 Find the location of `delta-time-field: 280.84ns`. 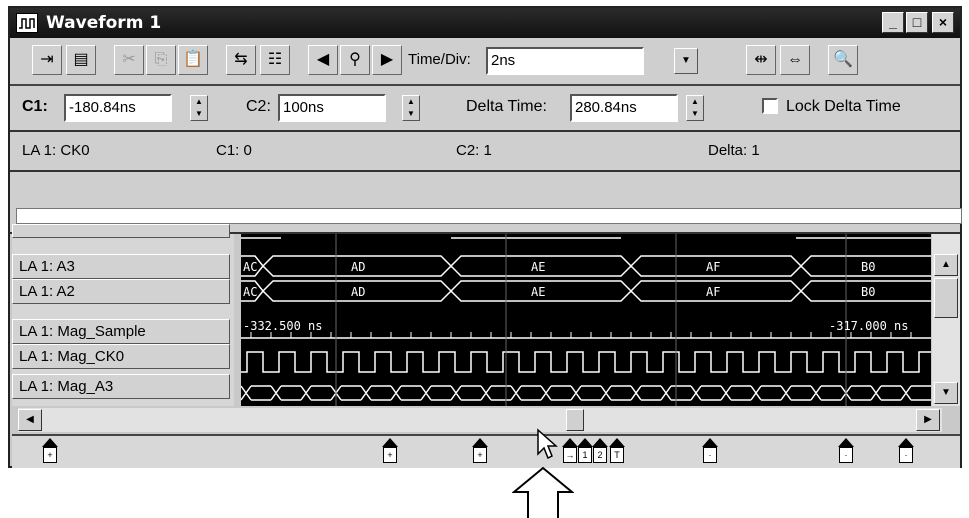

delta-time-field: 280.84ns is located at coordinates (624, 108).